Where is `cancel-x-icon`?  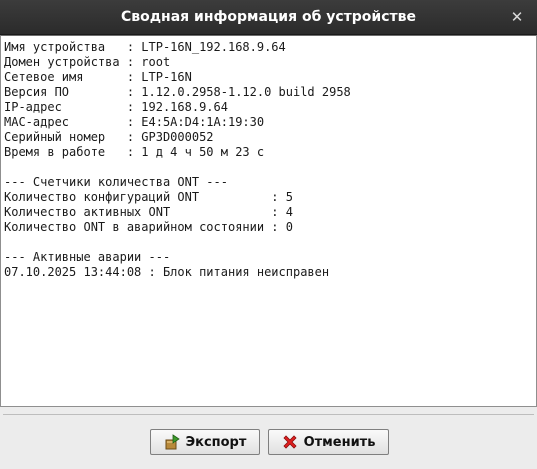
cancel-x-icon is located at coordinates (290, 442).